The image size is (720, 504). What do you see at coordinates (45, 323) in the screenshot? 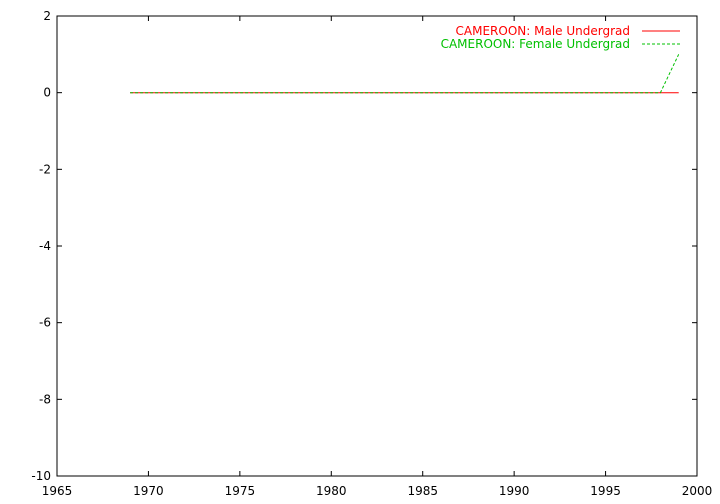
I see `y-tick-label: -6` at bounding box center [45, 323].